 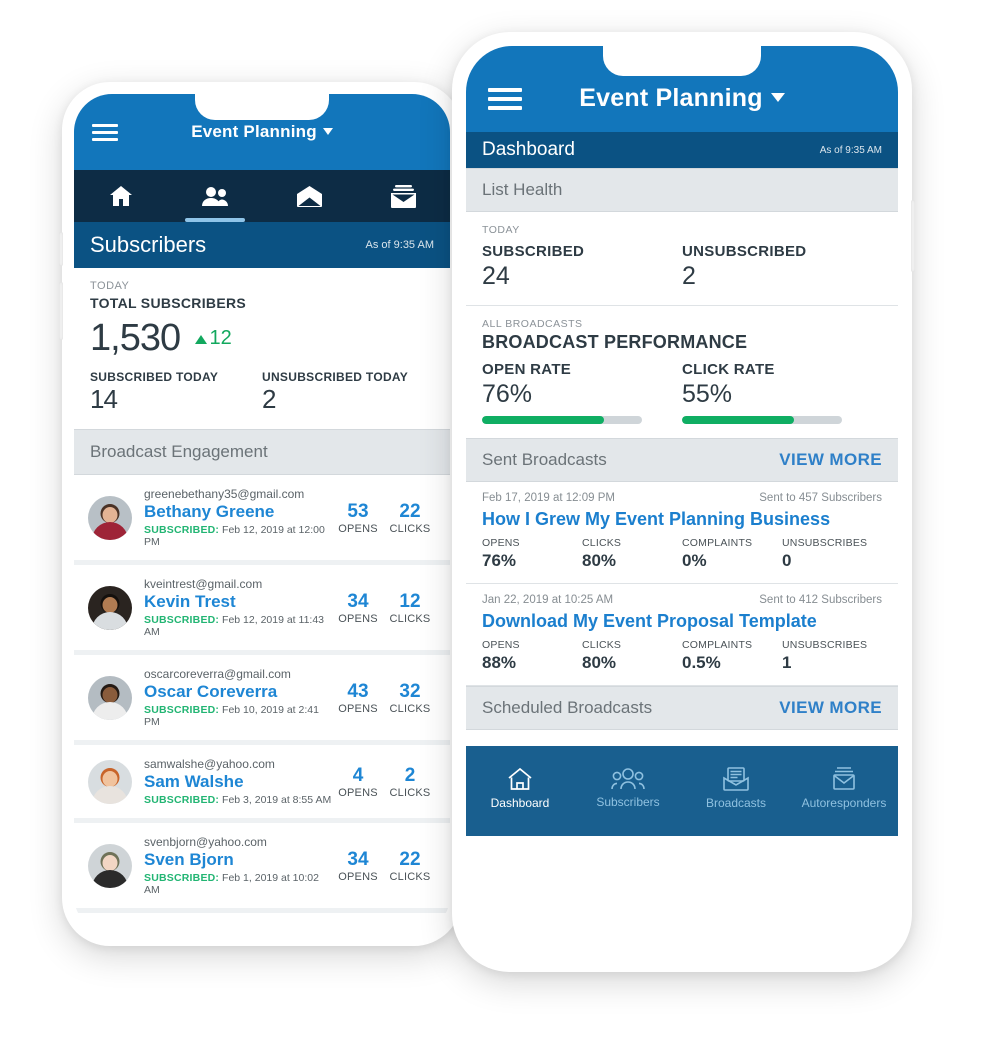 I want to click on clicks-value: 22, so click(x=410, y=511).